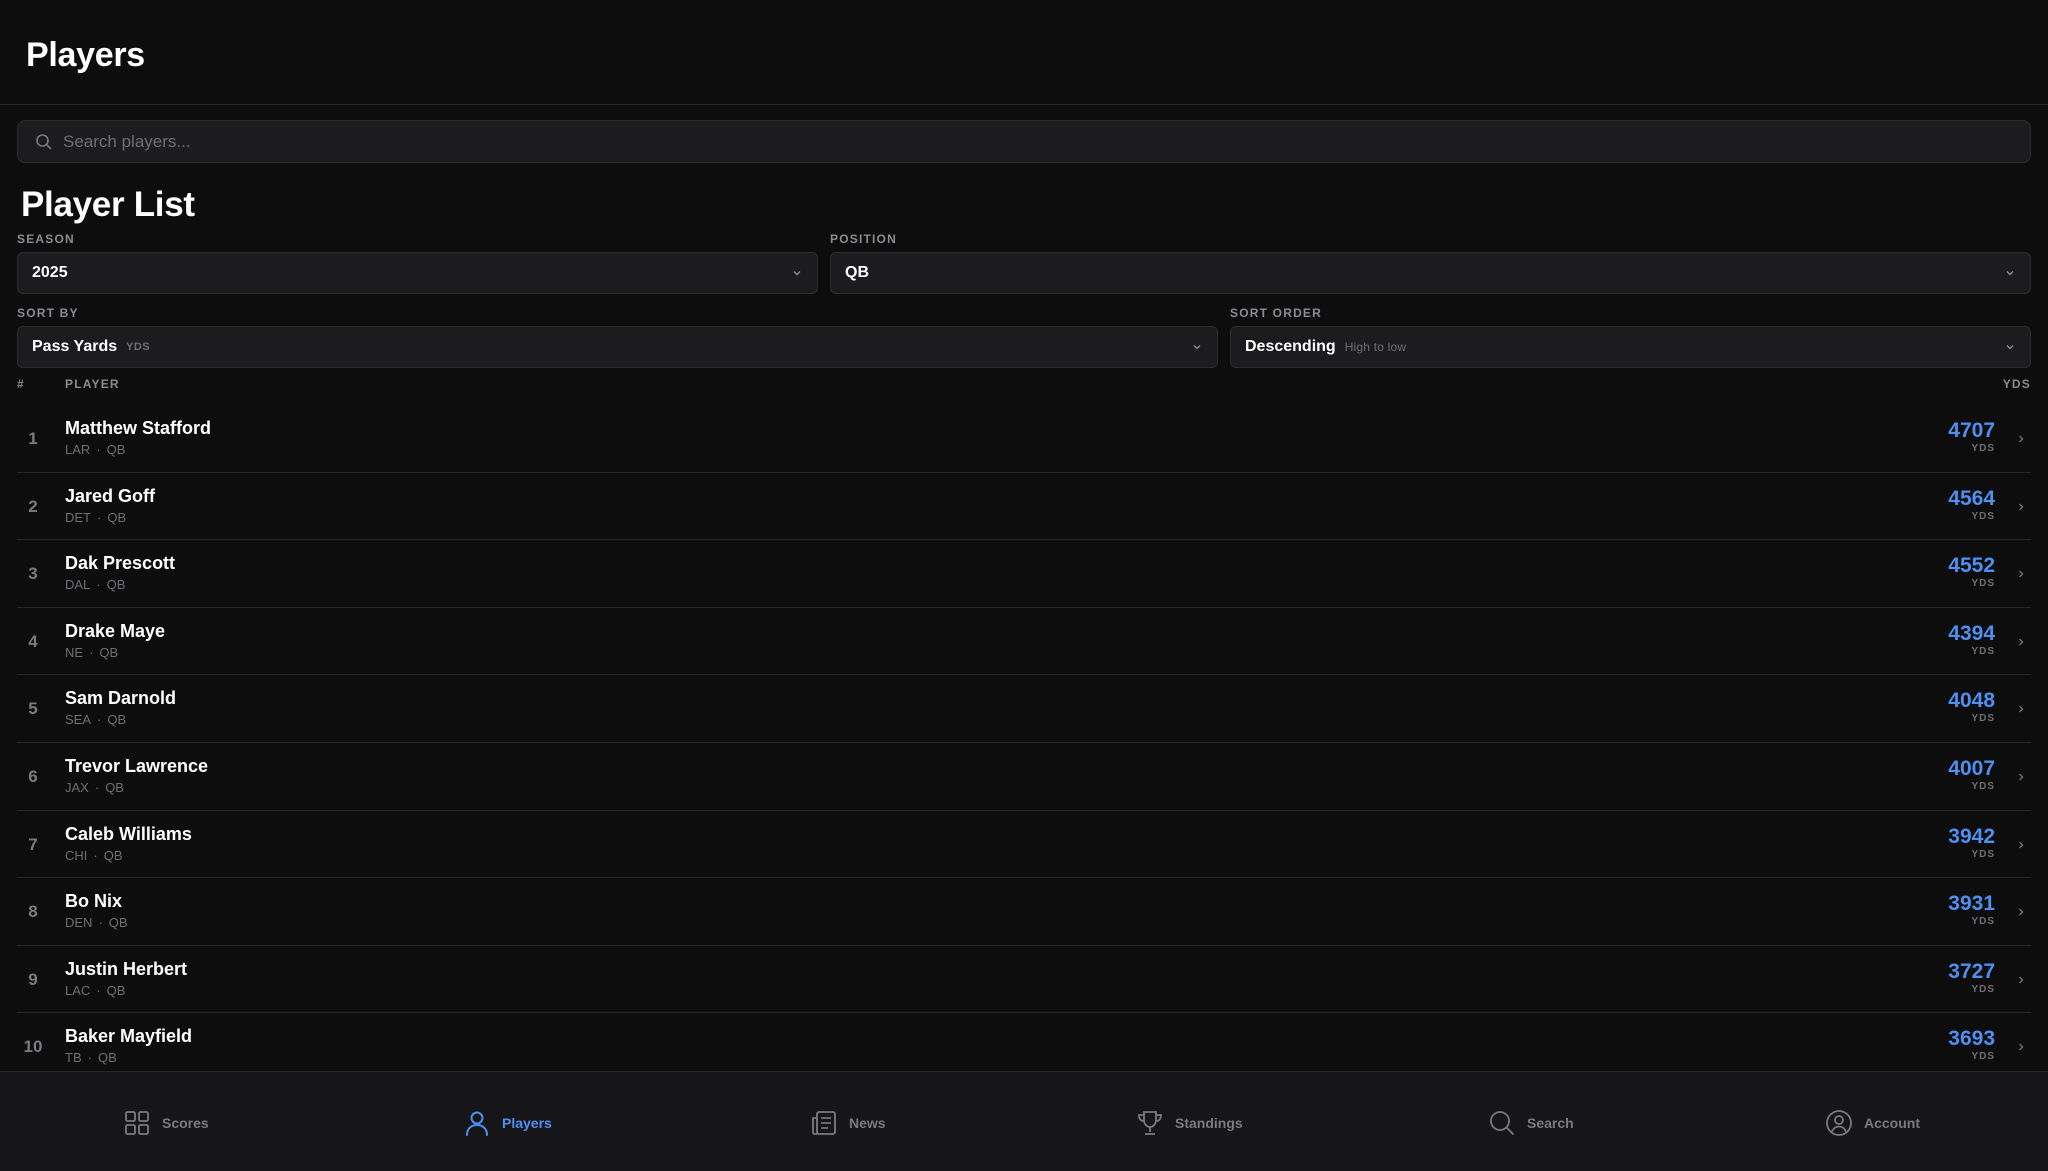  What do you see at coordinates (1971, 1039) in the screenshot?
I see `stat-value: 3693` at bounding box center [1971, 1039].